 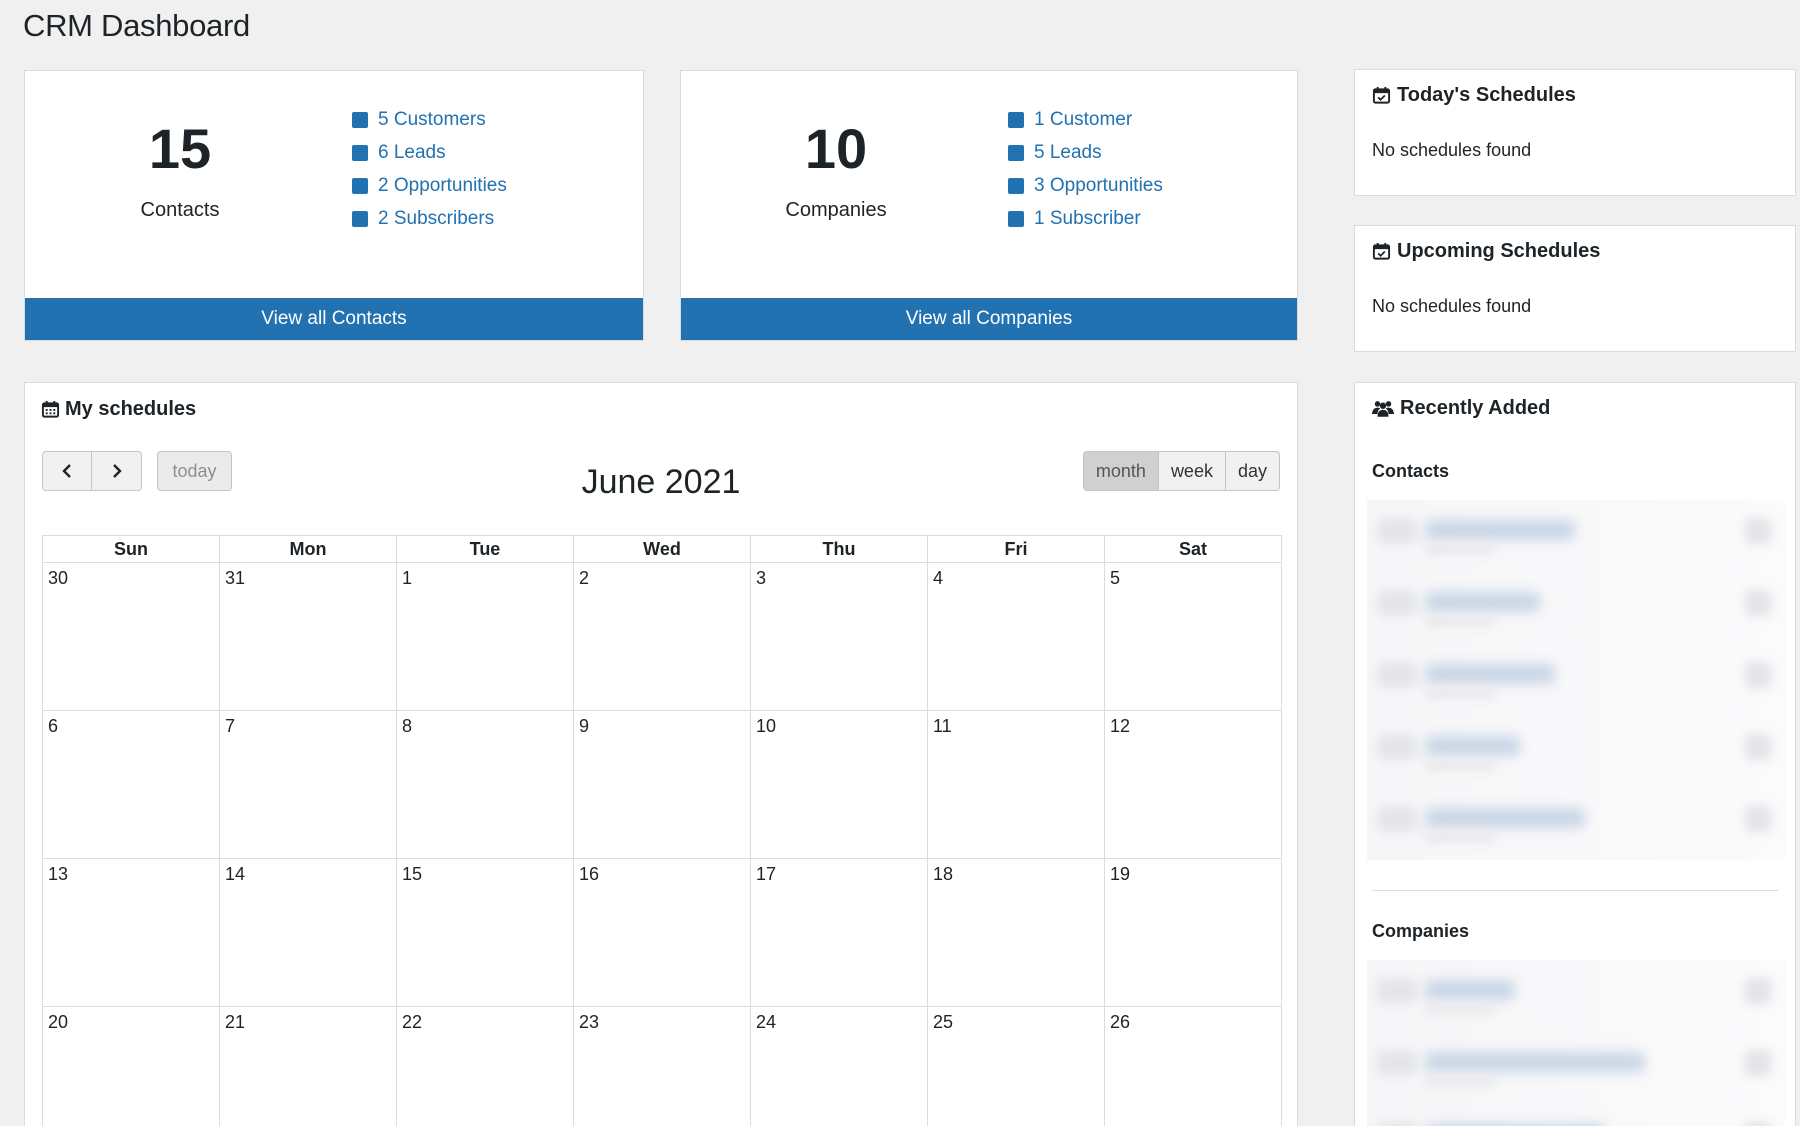 I want to click on contacts-count-block: 15 Contacts, so click(x=180, y=170).